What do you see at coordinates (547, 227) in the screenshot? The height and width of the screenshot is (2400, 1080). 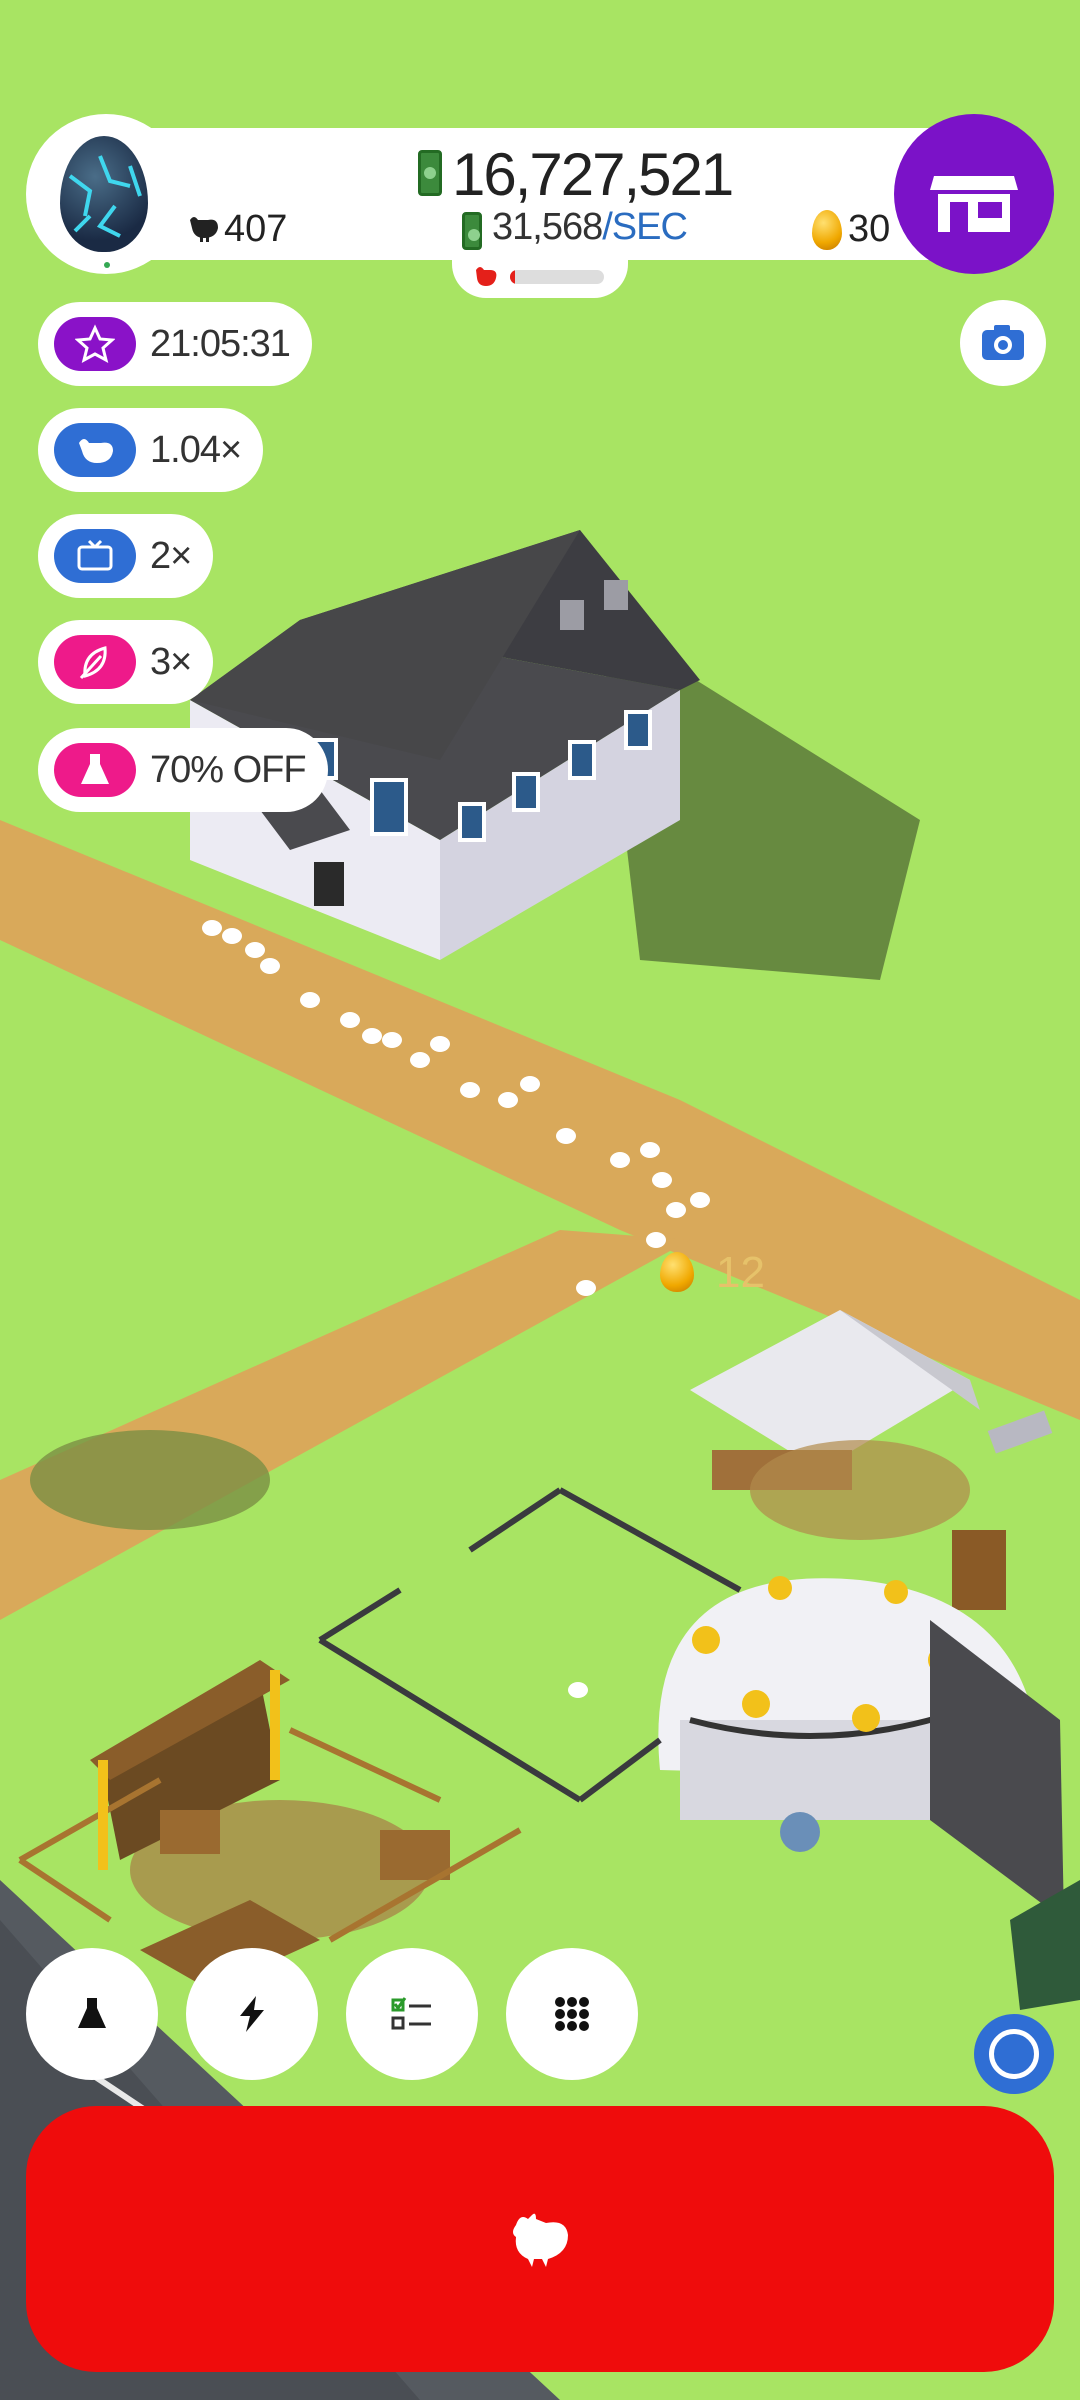 I see `income-rate-value: 31,568` at bounding box center [547, 227].